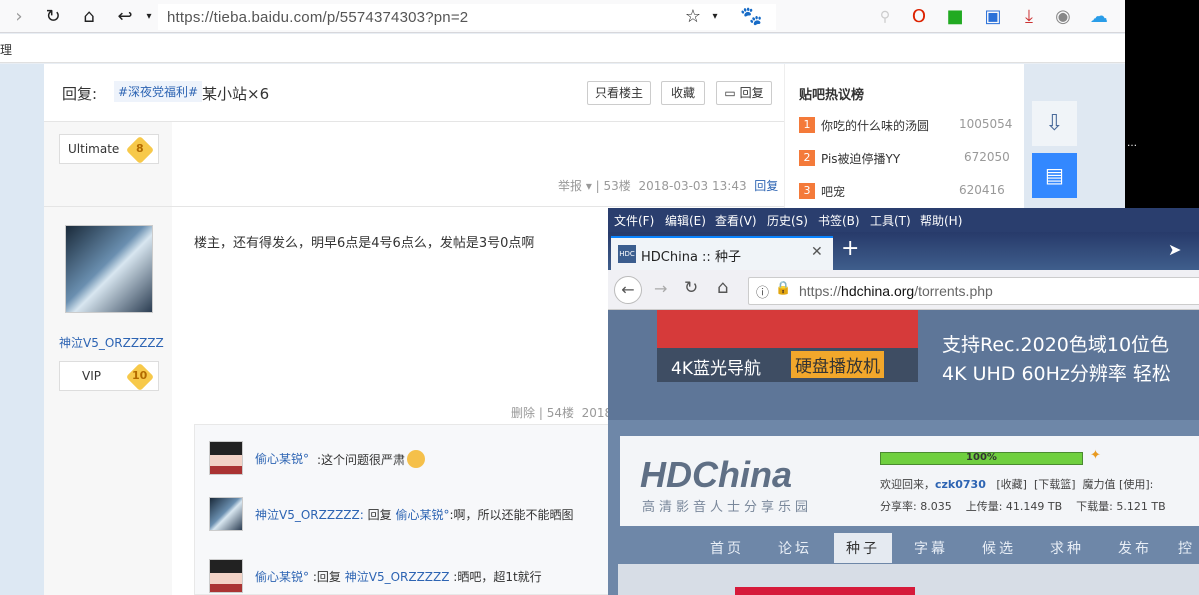  I want to click on tab-hdchina: HDC HDChina :: 种子 ✕, so click(722, 253).